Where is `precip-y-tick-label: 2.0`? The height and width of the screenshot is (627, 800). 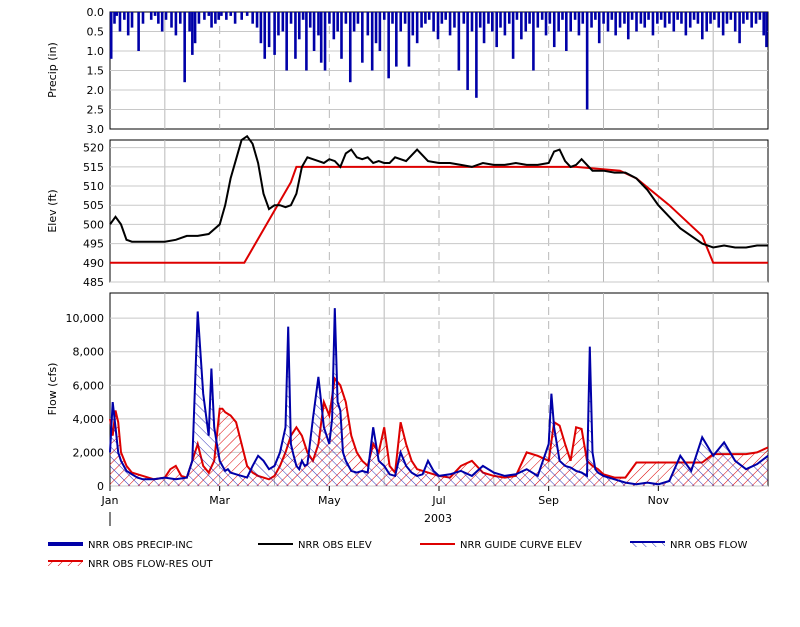
precip-y-tick-label: 2.0 is located at coordinates (96, 90).